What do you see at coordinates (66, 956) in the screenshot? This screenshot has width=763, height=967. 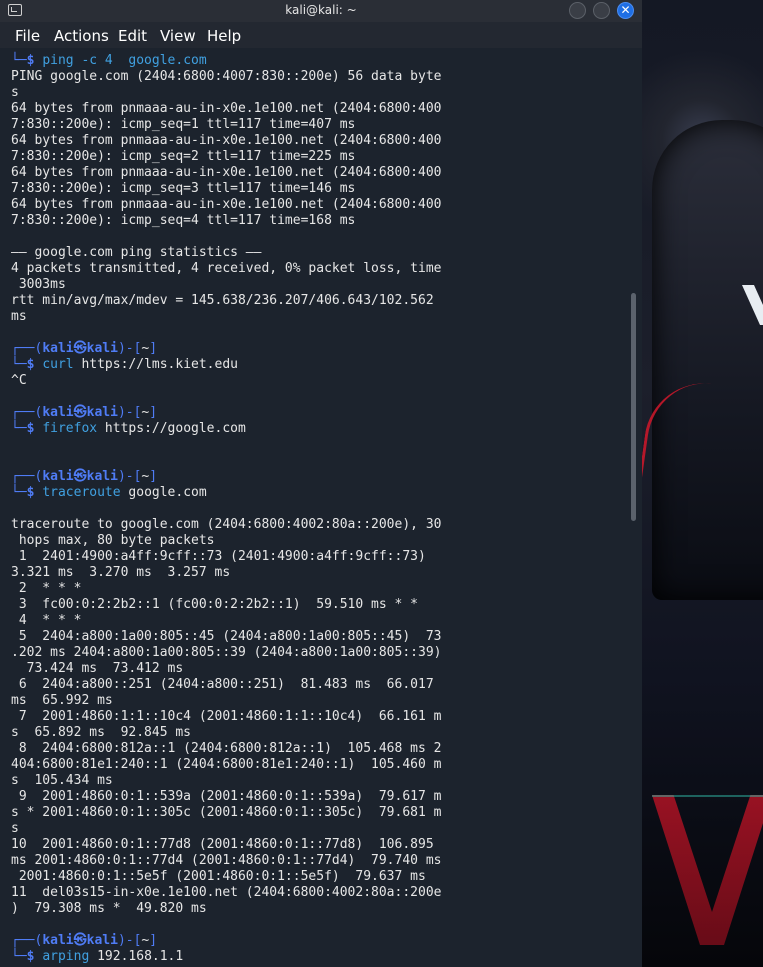 I see `command-name: arping` at bounding box center [66, 956].